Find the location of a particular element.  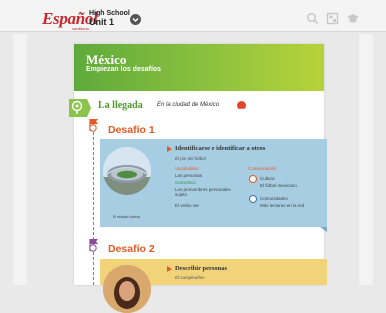

desafio-2-label: Desafío 2 is located at coordinates (131, 249).